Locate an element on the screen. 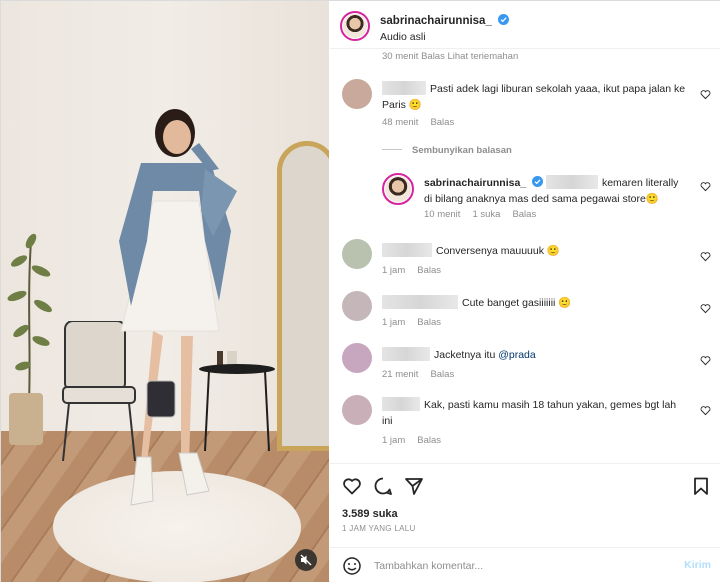 The height and width of the screenshot is (582, 720). reply-likes: 1 suka is located at coordinates (486, 214).